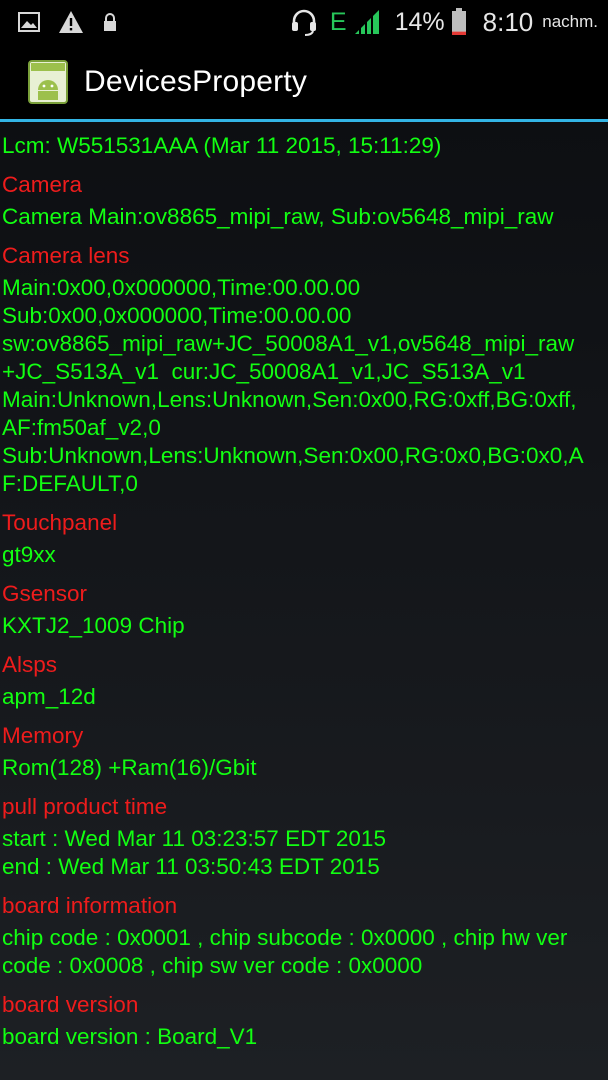 The width and height of the screenshot is (608, 1080). Describe the element at coordinates (196, 81) in the screenshot. I see `app-title: DevicesProperty` at that location.